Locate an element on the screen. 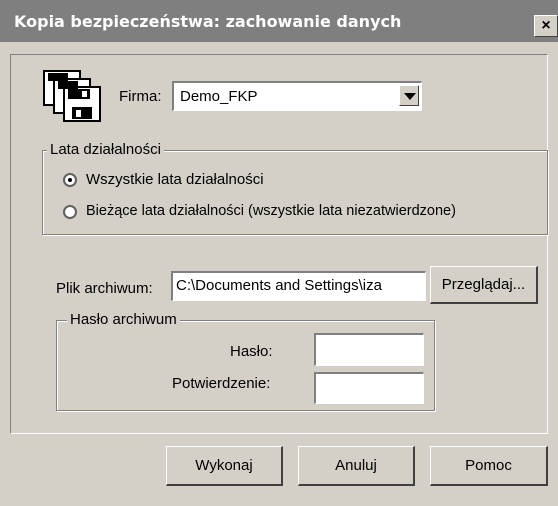 This screenshot has height=506, width=558. archive-file-value: C:\Documents and Settings\iza is located at coordinates (279, 285).